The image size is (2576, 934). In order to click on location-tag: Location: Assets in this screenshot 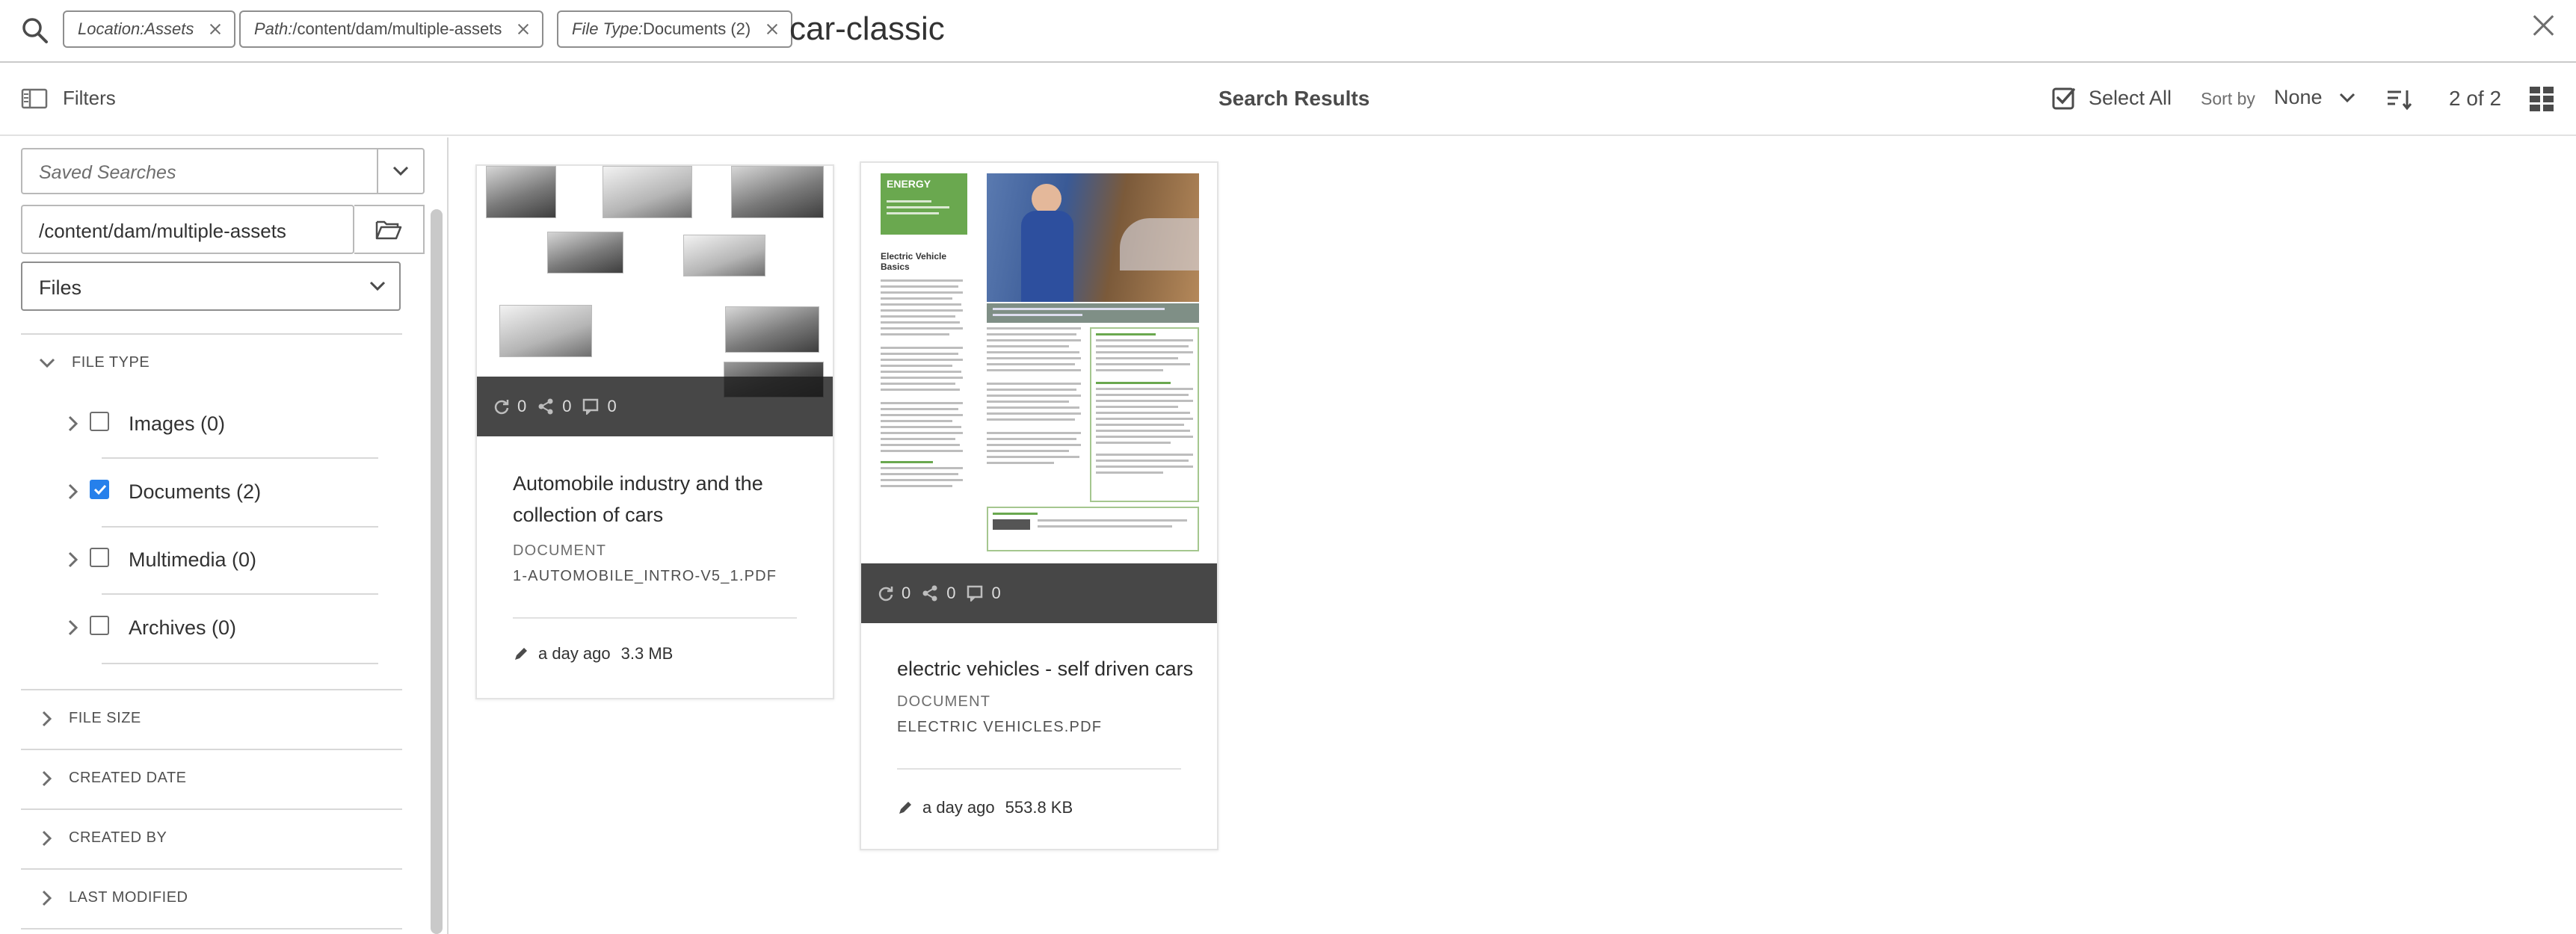, I will do `click(149, 29)`.